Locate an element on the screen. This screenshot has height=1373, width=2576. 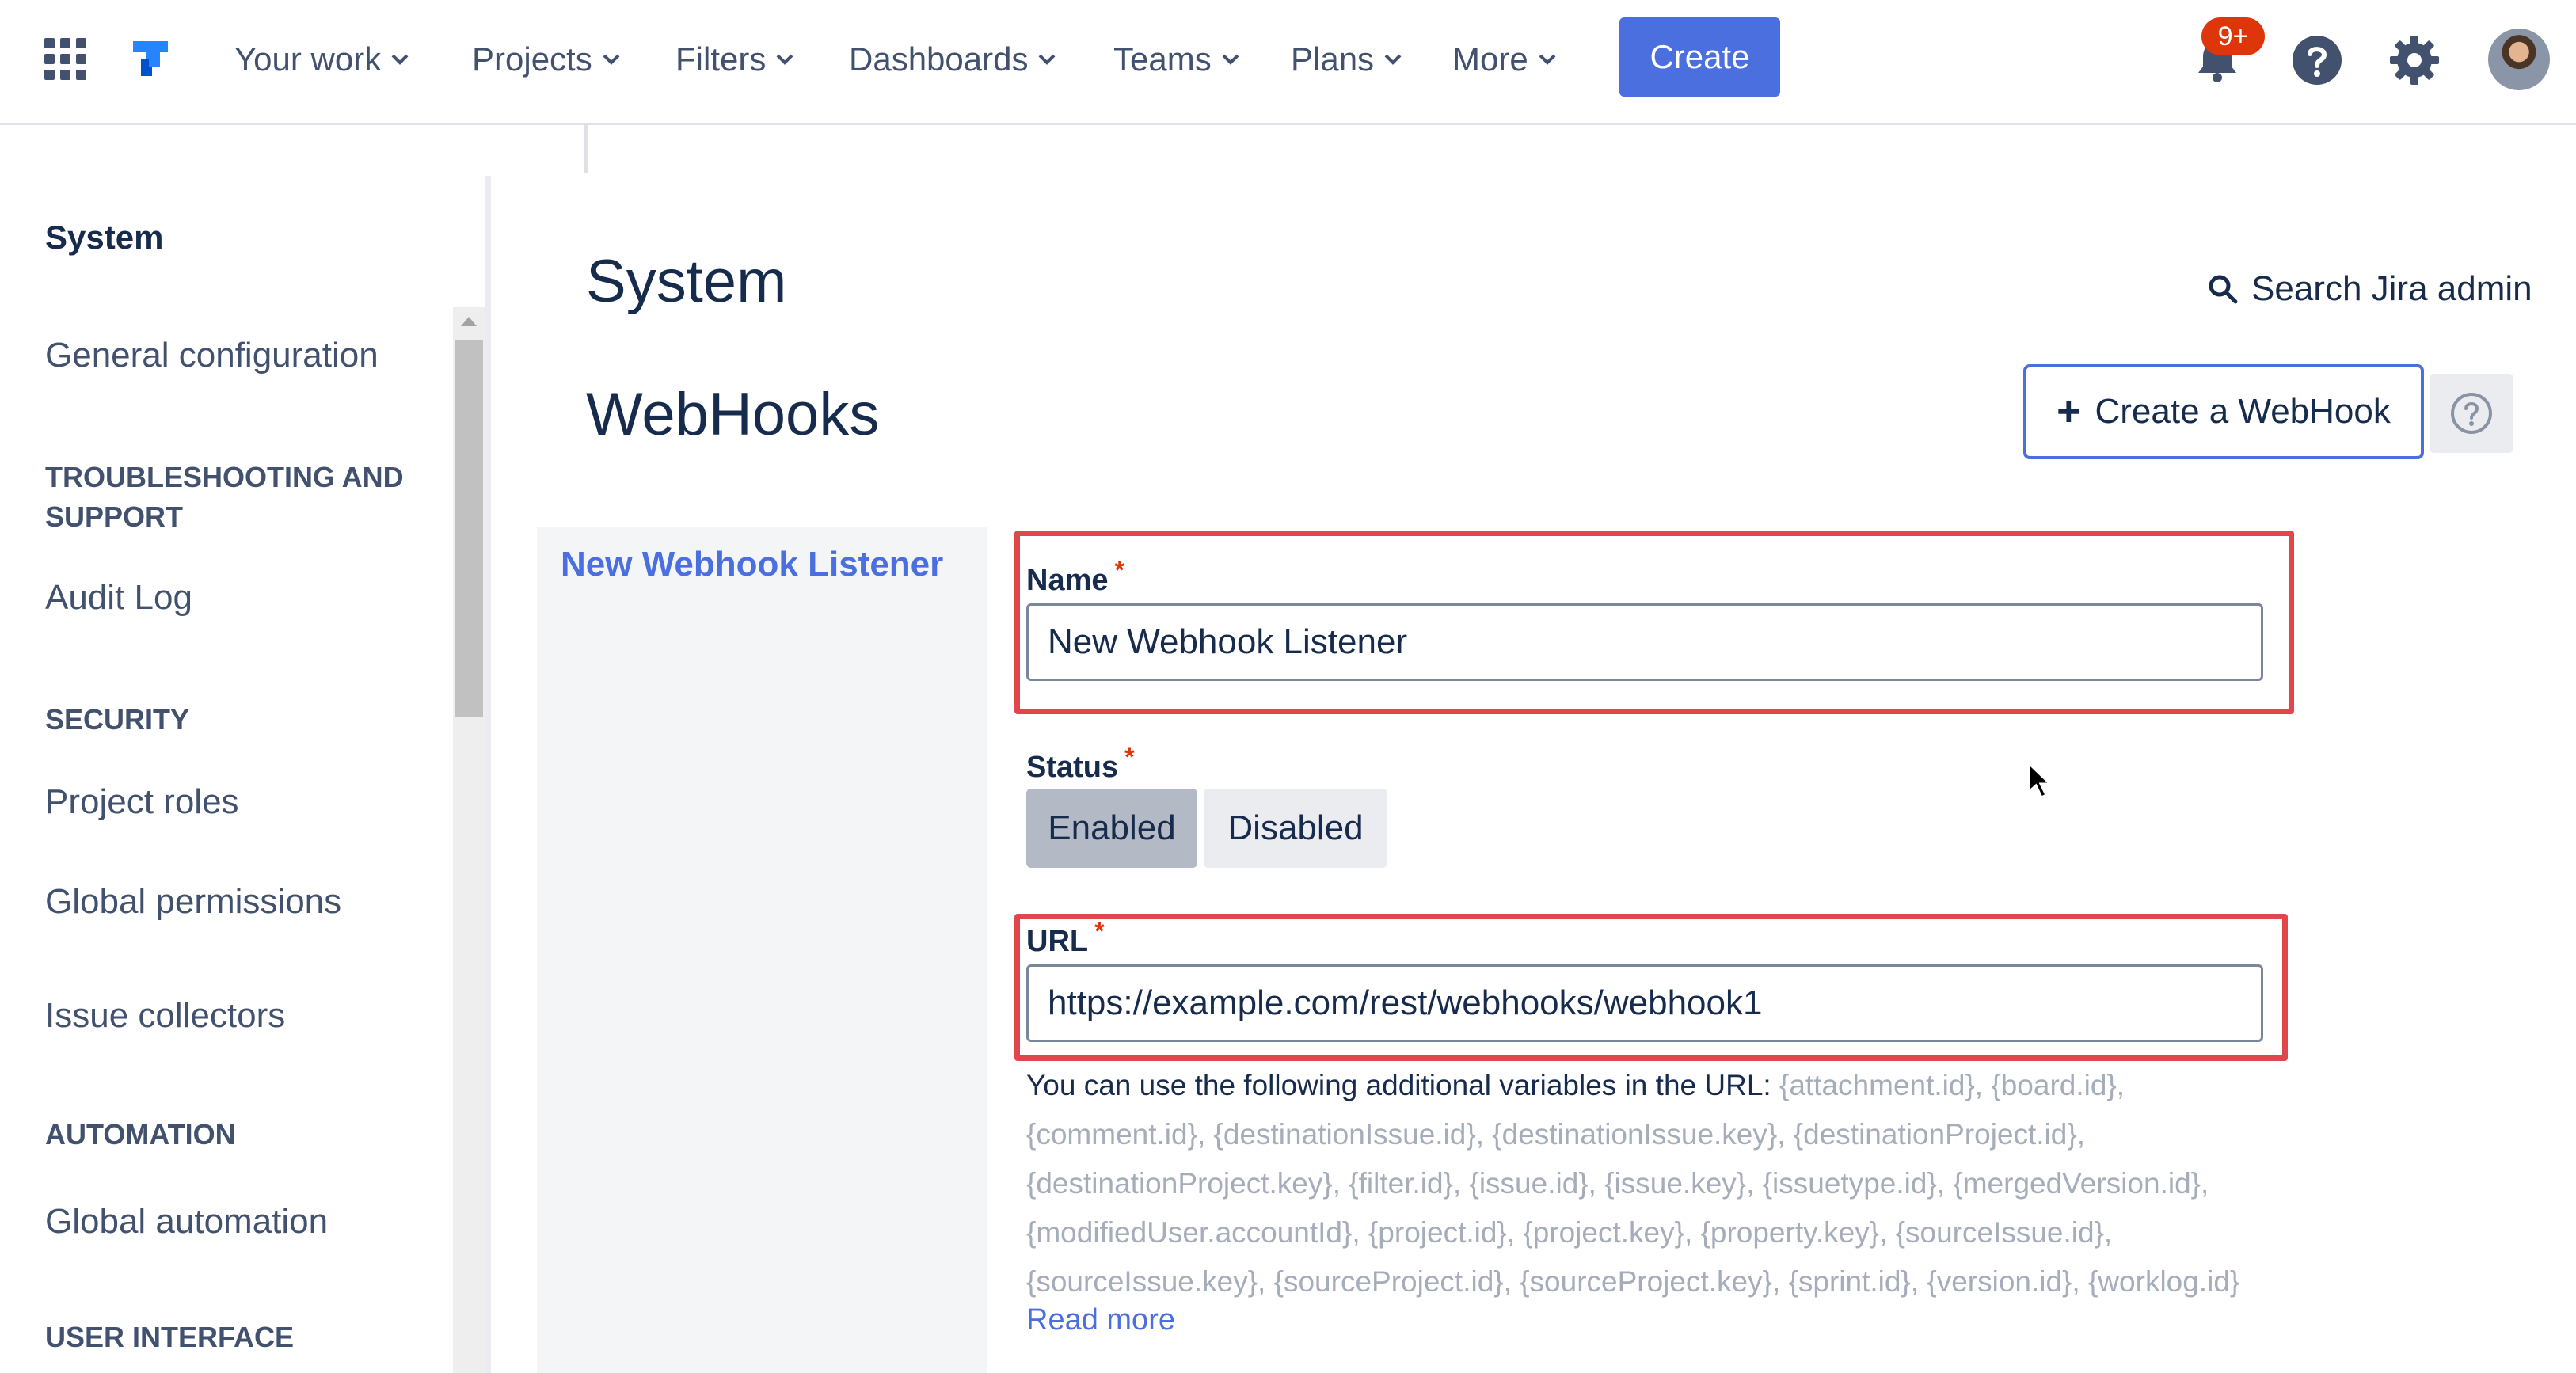
nav-filters-label: Filters is located at coordinates (721, 59).